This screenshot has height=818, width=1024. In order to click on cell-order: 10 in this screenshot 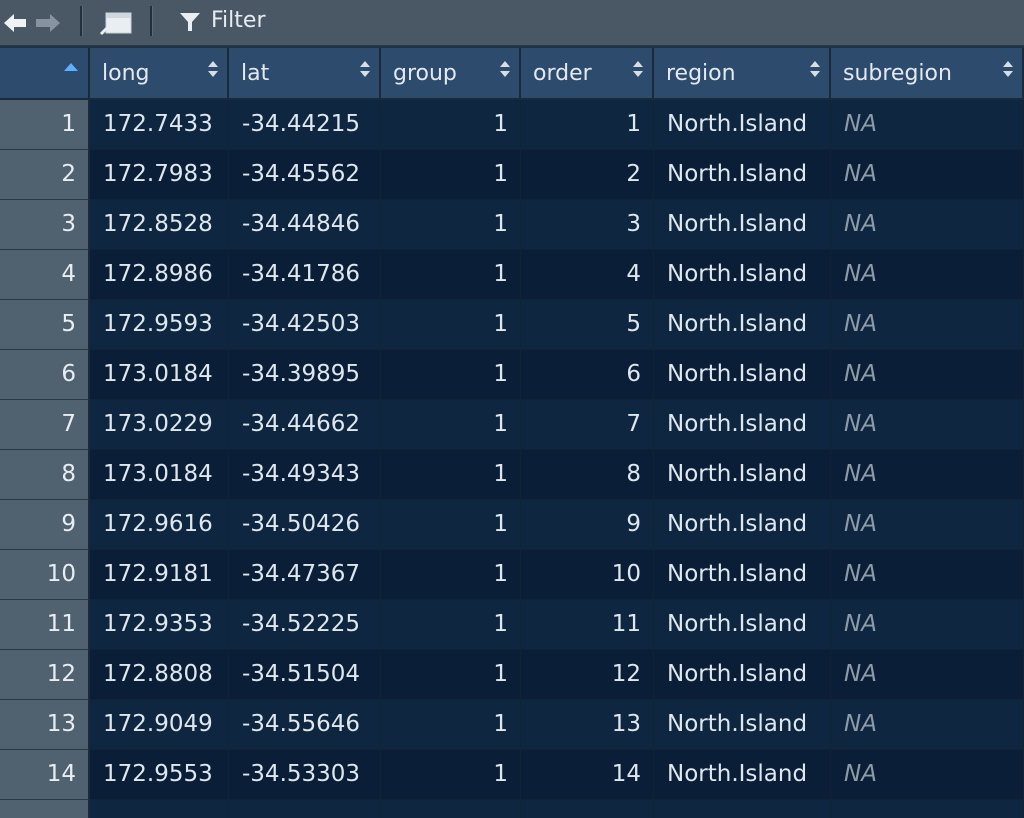, I will do `click(587, 575)`.